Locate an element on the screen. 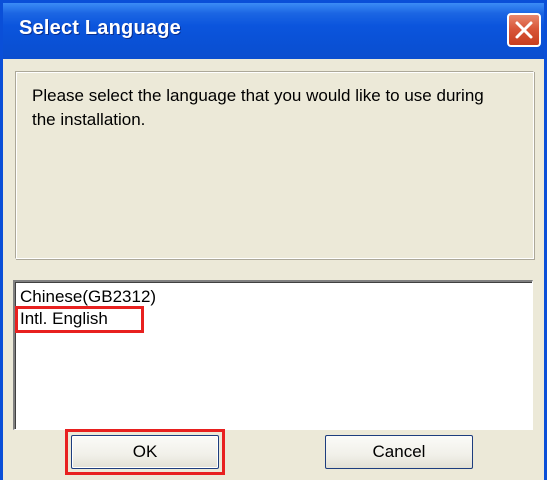  ok-button: OK is located at coordinates (145, 452).